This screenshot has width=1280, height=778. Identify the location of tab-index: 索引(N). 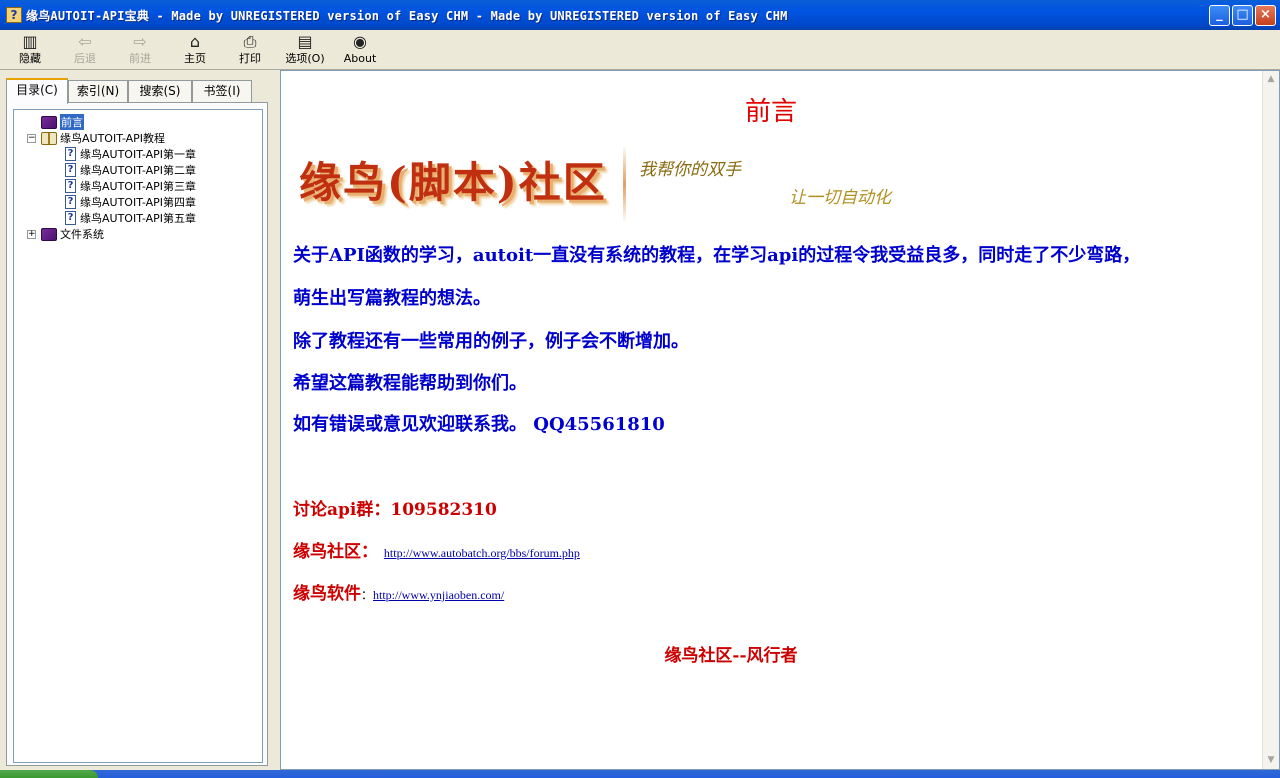
(98, 91).